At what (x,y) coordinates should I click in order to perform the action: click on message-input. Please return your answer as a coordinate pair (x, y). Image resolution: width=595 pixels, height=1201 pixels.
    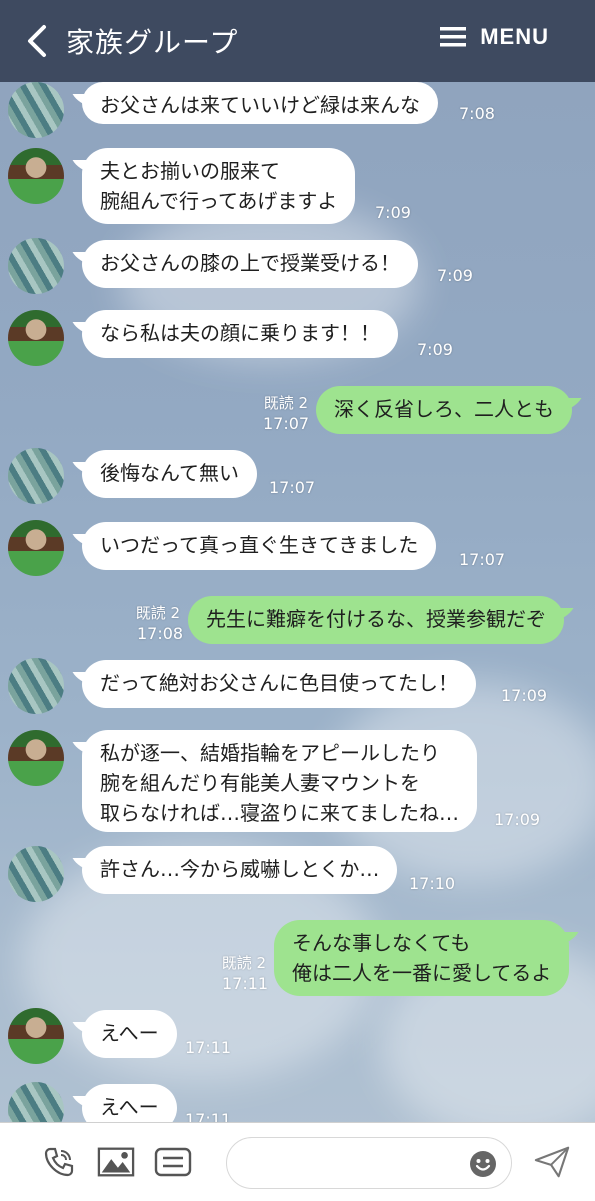
    Looking at the image, I should click on (369, 1163).